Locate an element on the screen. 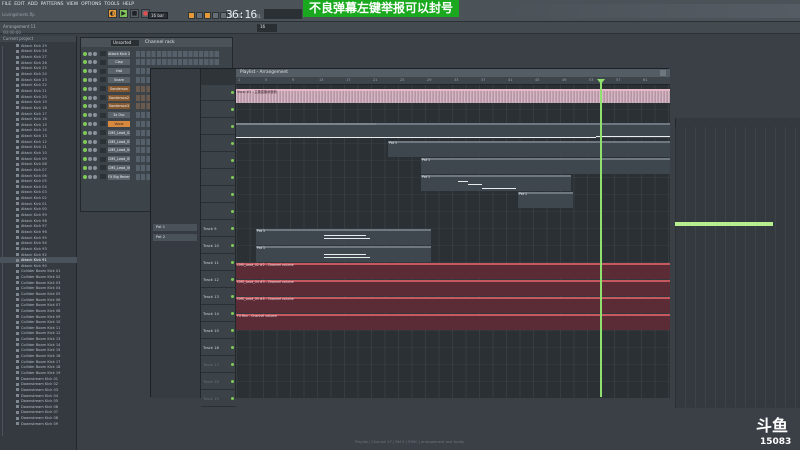  playlist-title: Playlist - Arrangement is located at coordinates (453, 73).